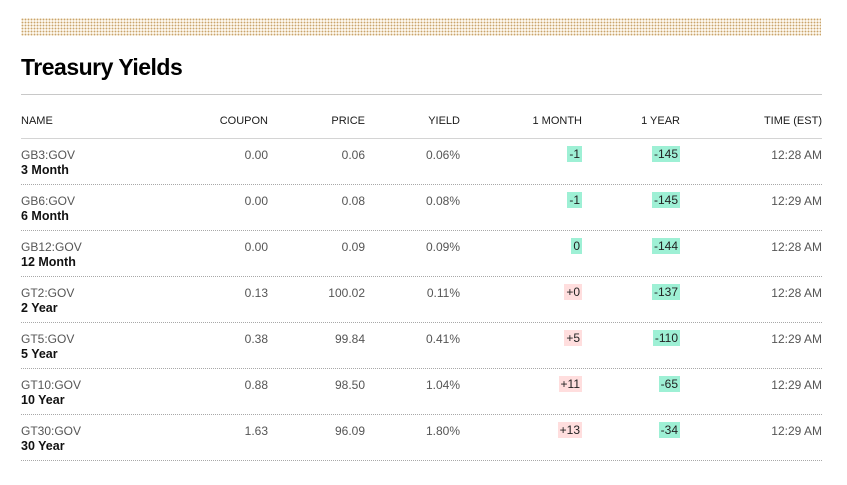 This screenshot has width=847, height=485. I want to click on one-month-change-badge: +0, so click(573, 292).